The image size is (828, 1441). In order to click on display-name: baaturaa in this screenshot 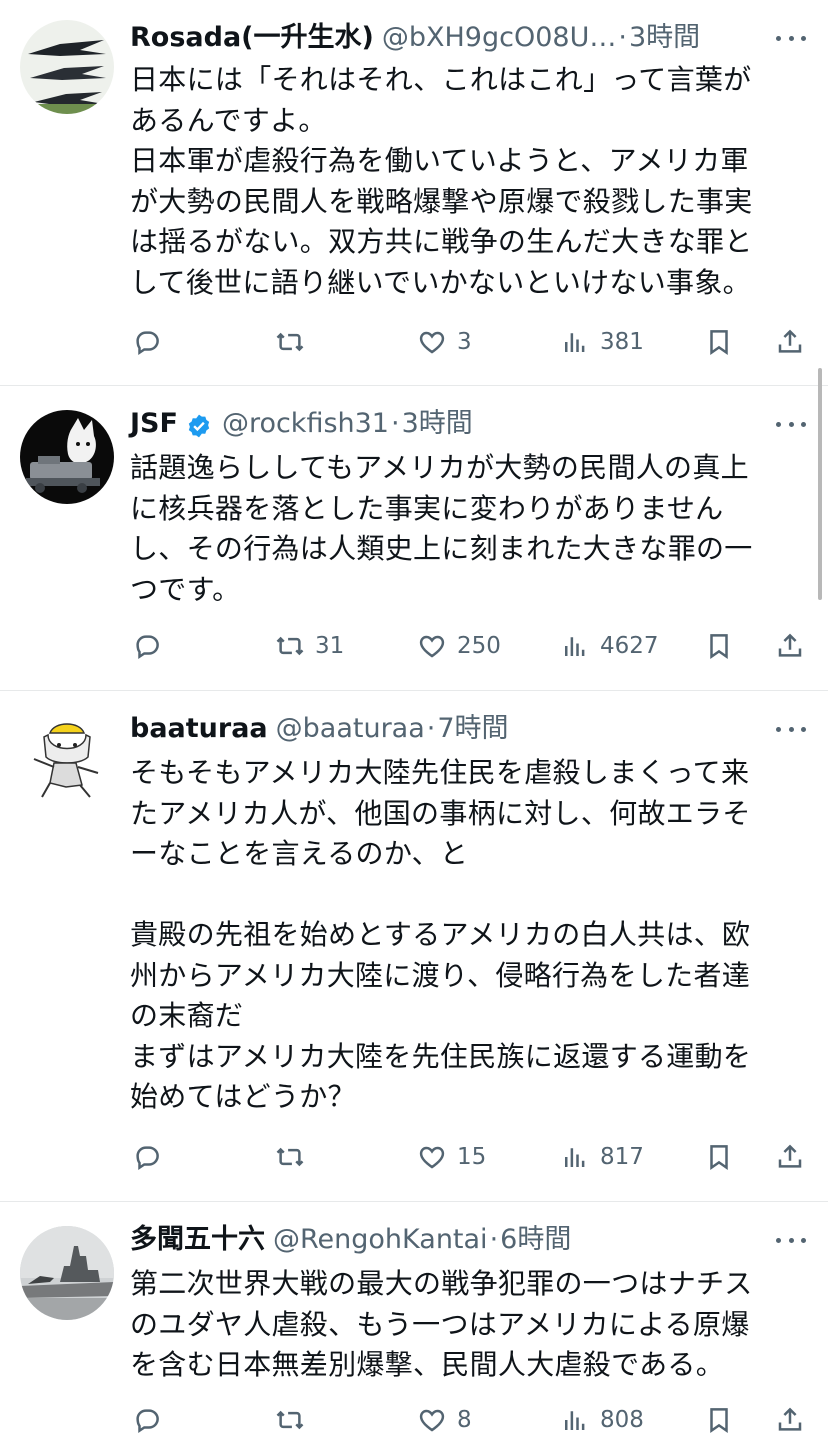, I will do `click(199, 729)`.